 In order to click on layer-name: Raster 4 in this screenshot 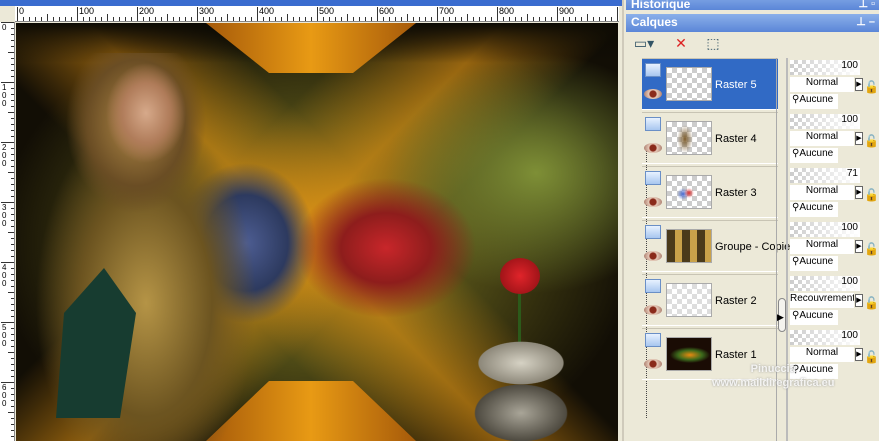, I will do `click(736, 139)`.